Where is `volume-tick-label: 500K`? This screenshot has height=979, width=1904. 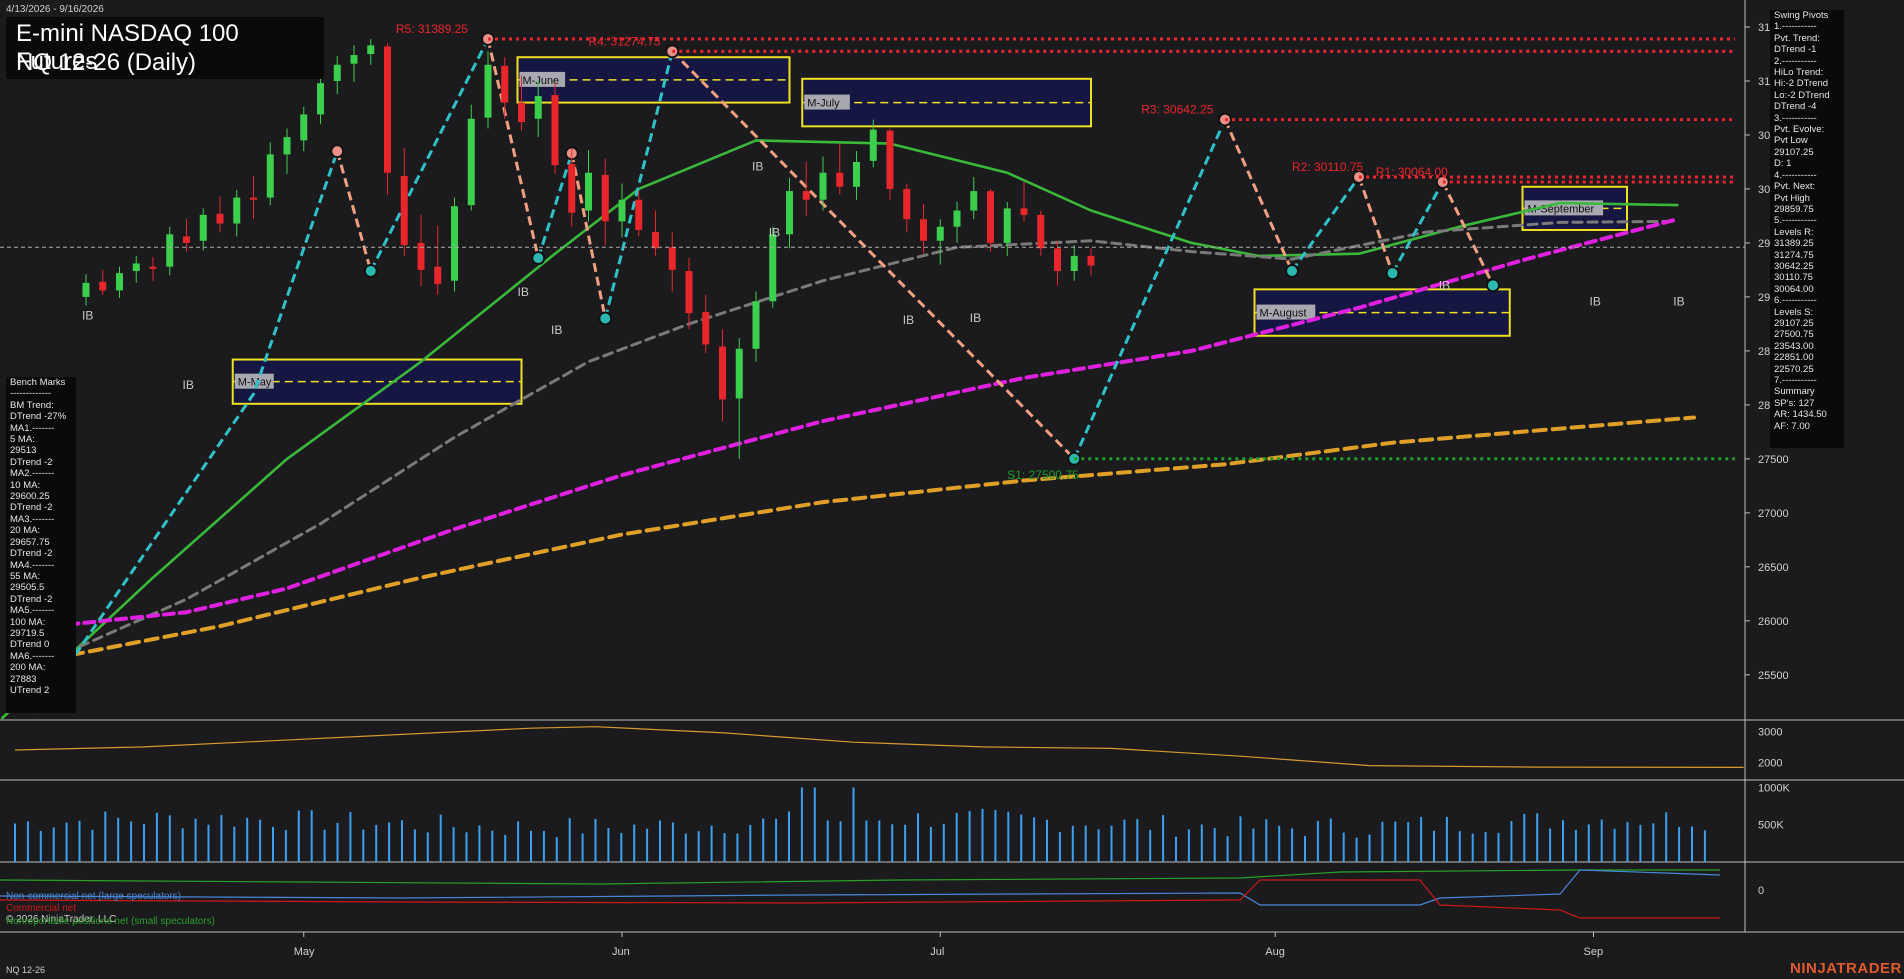 volume-tick-label: 500K is located at coordinates (1771, 826).